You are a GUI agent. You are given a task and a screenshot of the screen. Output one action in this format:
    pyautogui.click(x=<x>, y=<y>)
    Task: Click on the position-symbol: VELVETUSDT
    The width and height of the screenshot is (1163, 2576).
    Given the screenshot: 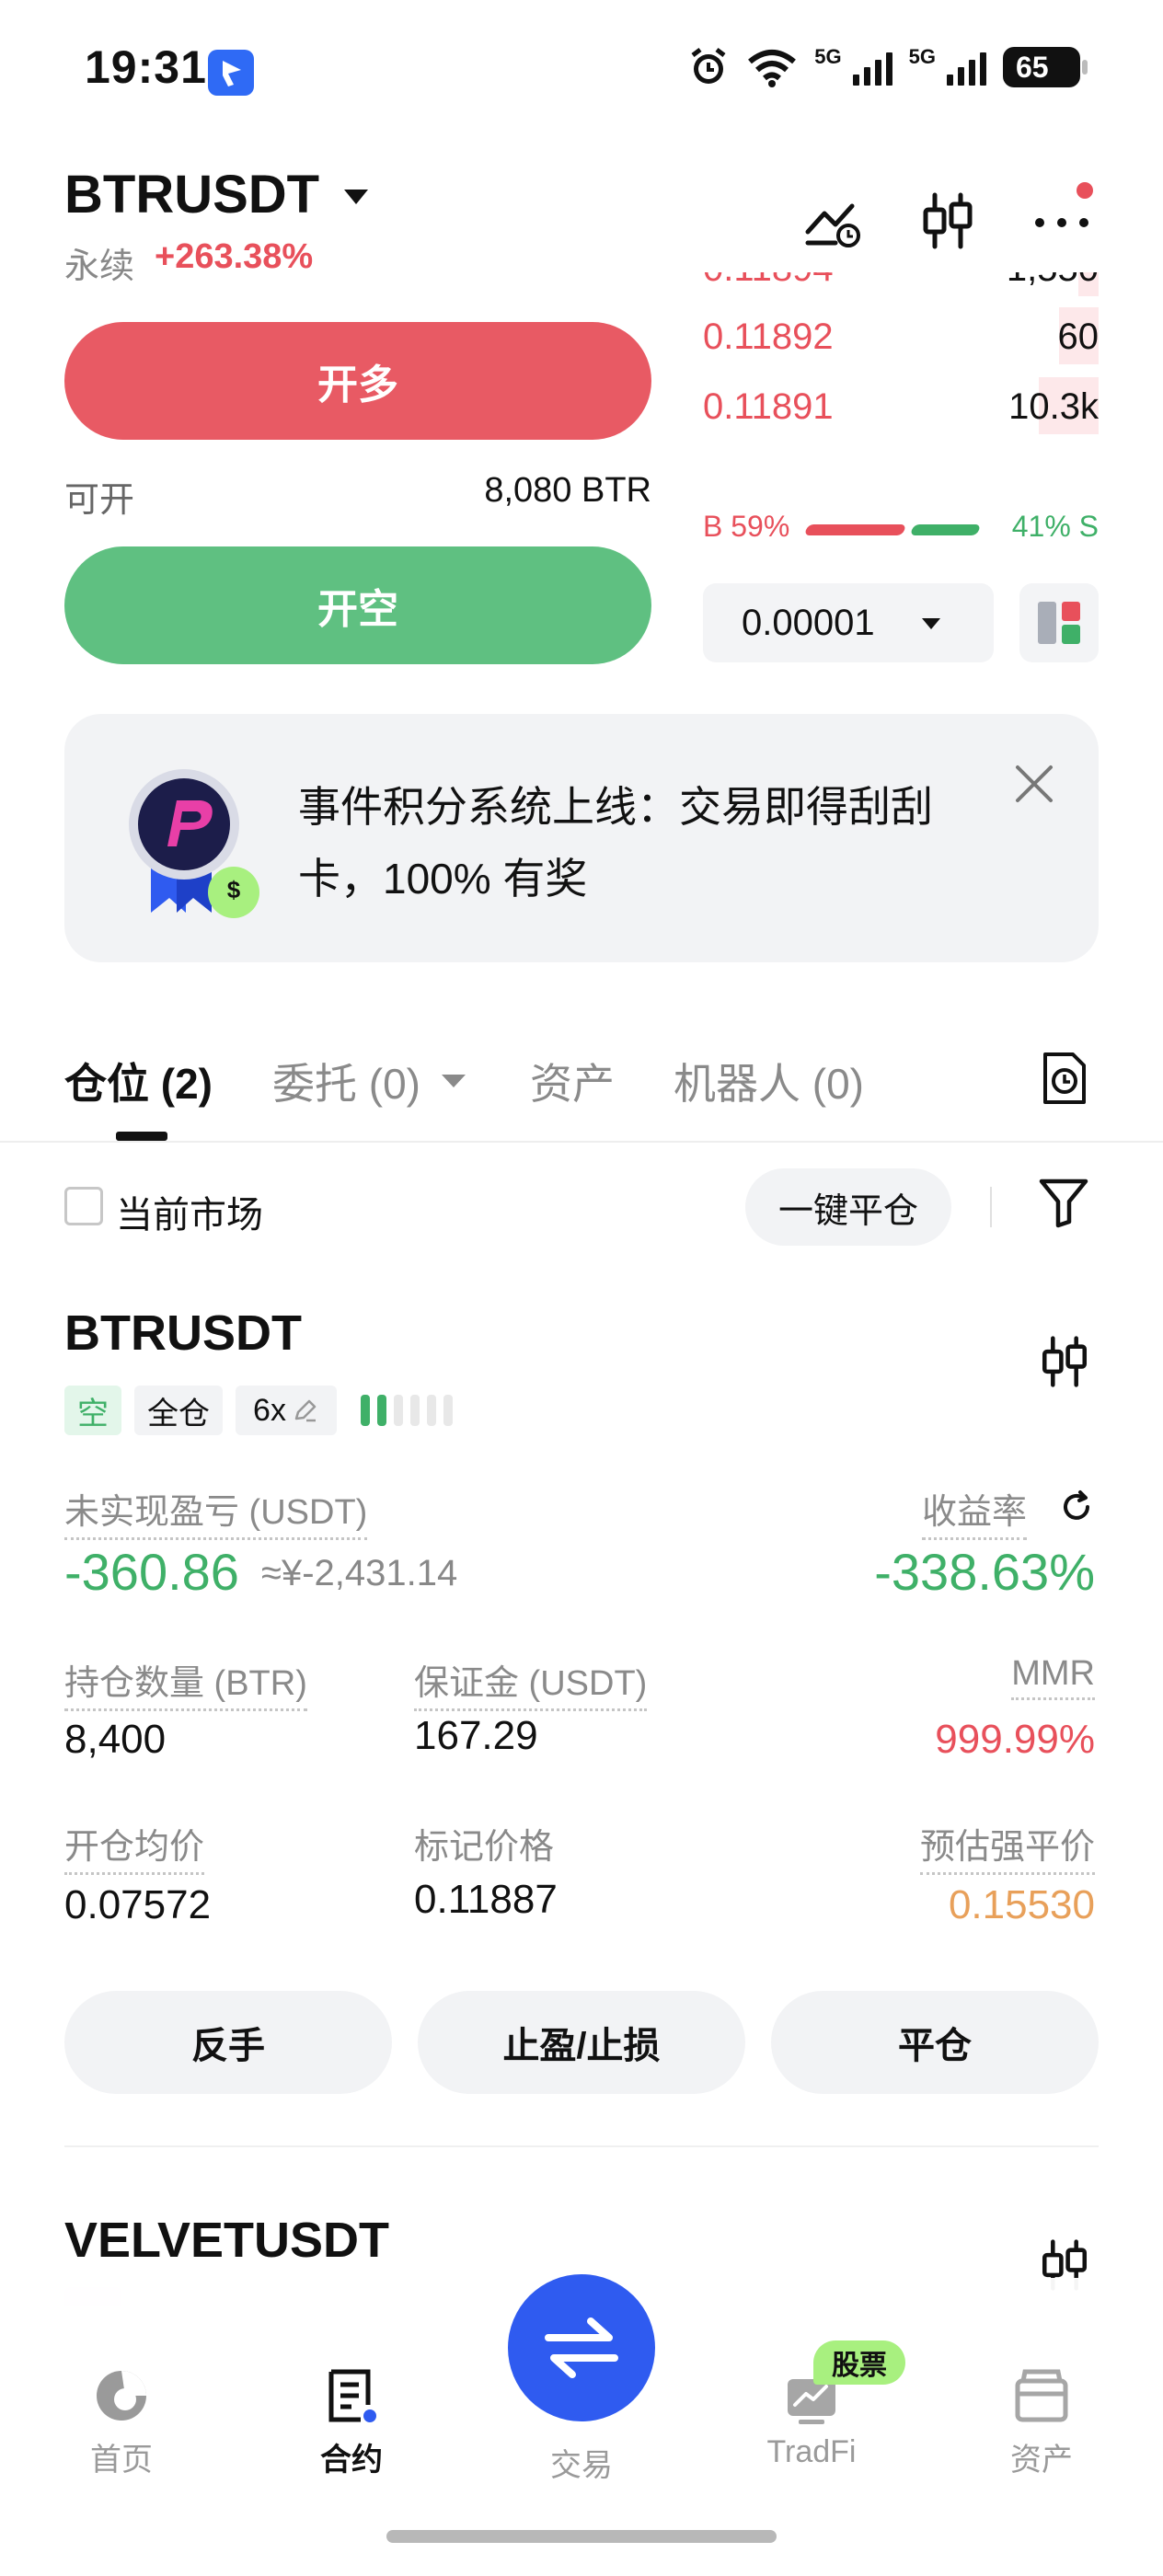 What is the action you would take?
    pyautogui.click(x=227, y=2240)
    